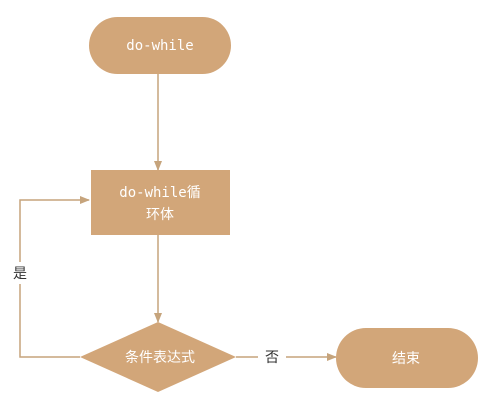 This screenshot has height=415, width=496. I want to click on end-node-label: 结束, so click(406, 359).